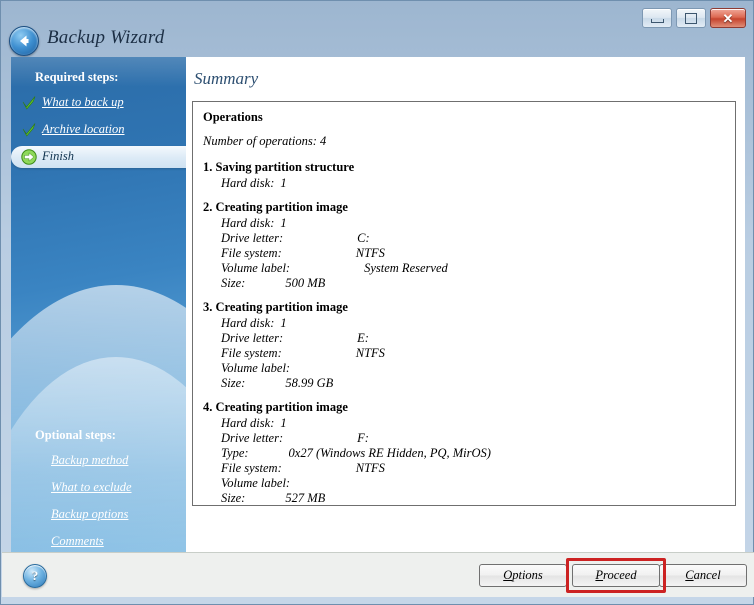 The image size is (754, 605). Describe the element at coordinates (279, 167) in the screenshot. I see `operation-title: 1. Saving partition structure` at that location.